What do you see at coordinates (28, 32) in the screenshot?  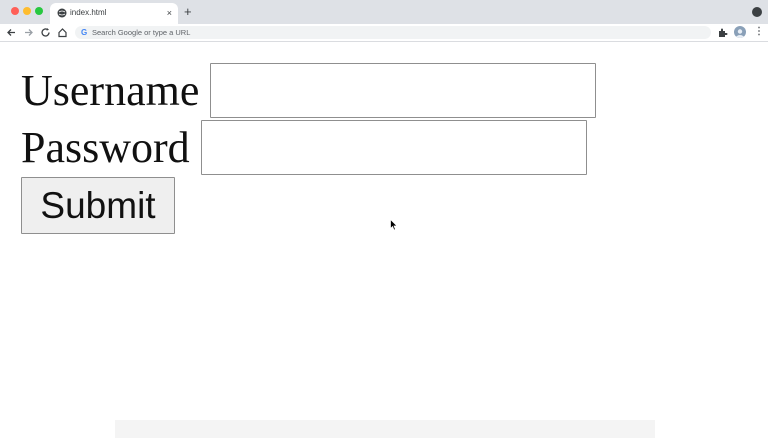 I see `forward-arrow-icon` at bounding box center [28, 32].